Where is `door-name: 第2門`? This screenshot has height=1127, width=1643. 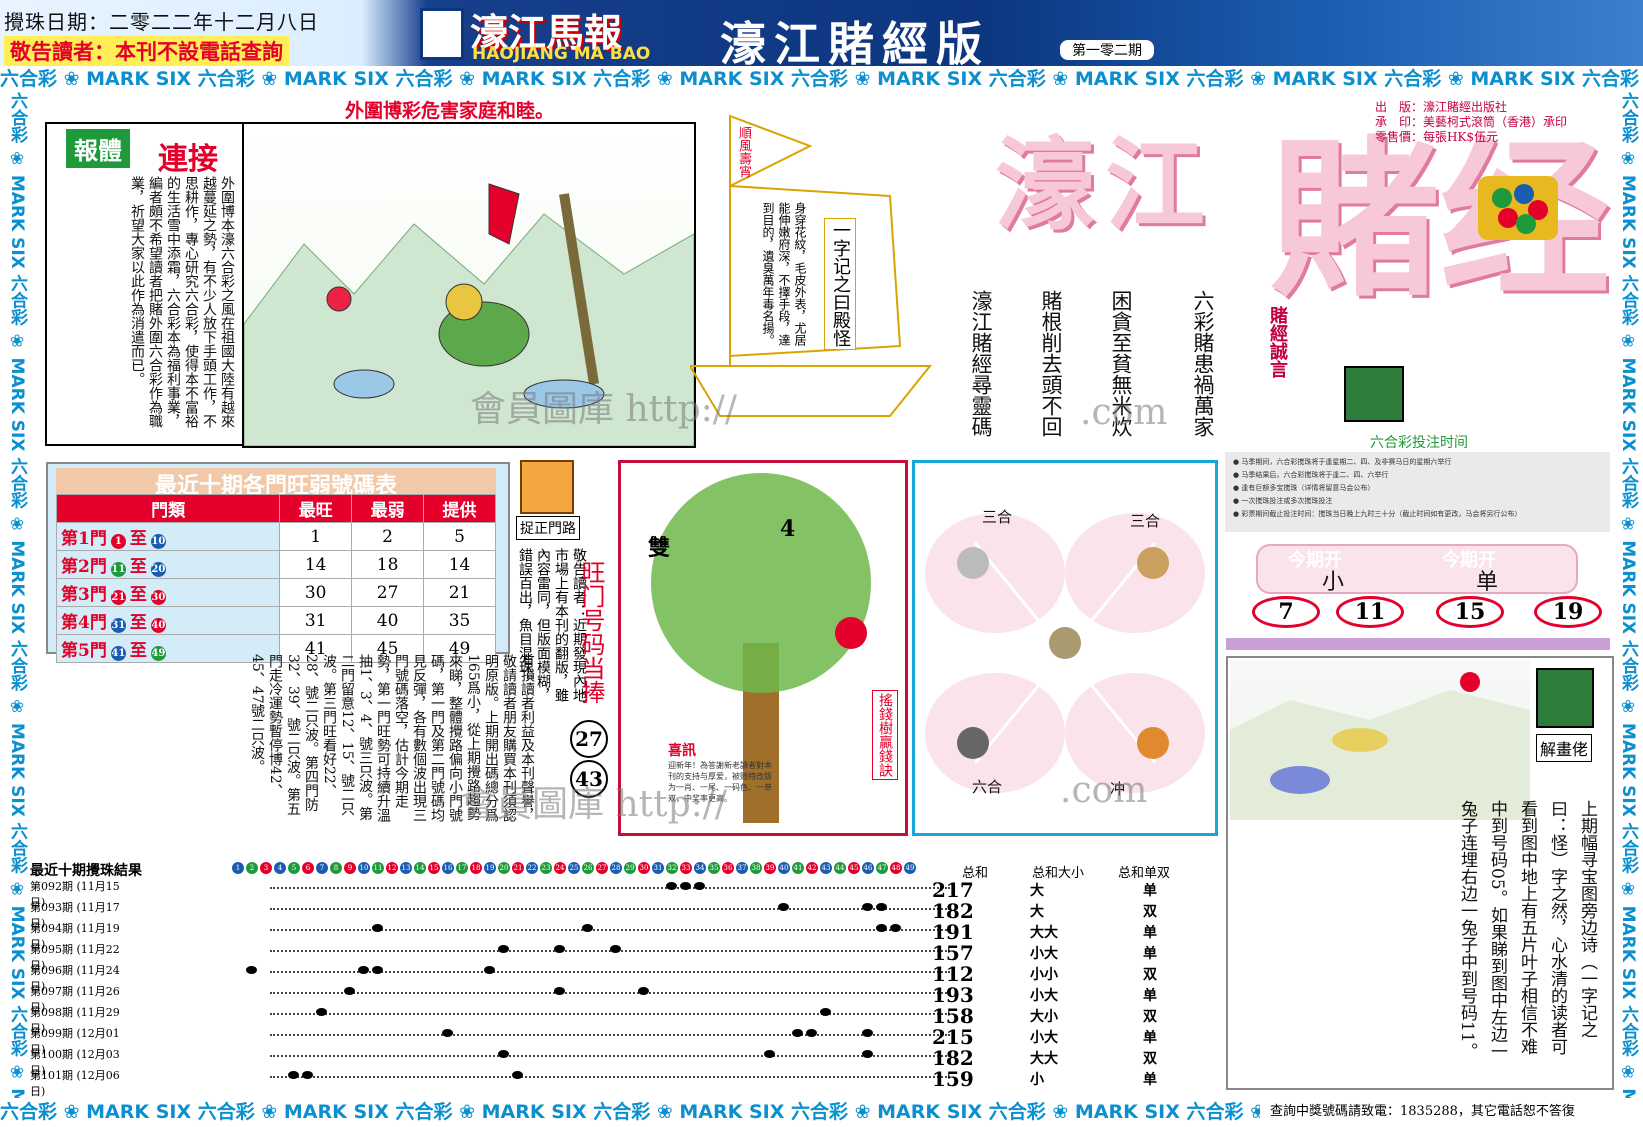
door-name: 第2門 is located at coordinates (84, 567).